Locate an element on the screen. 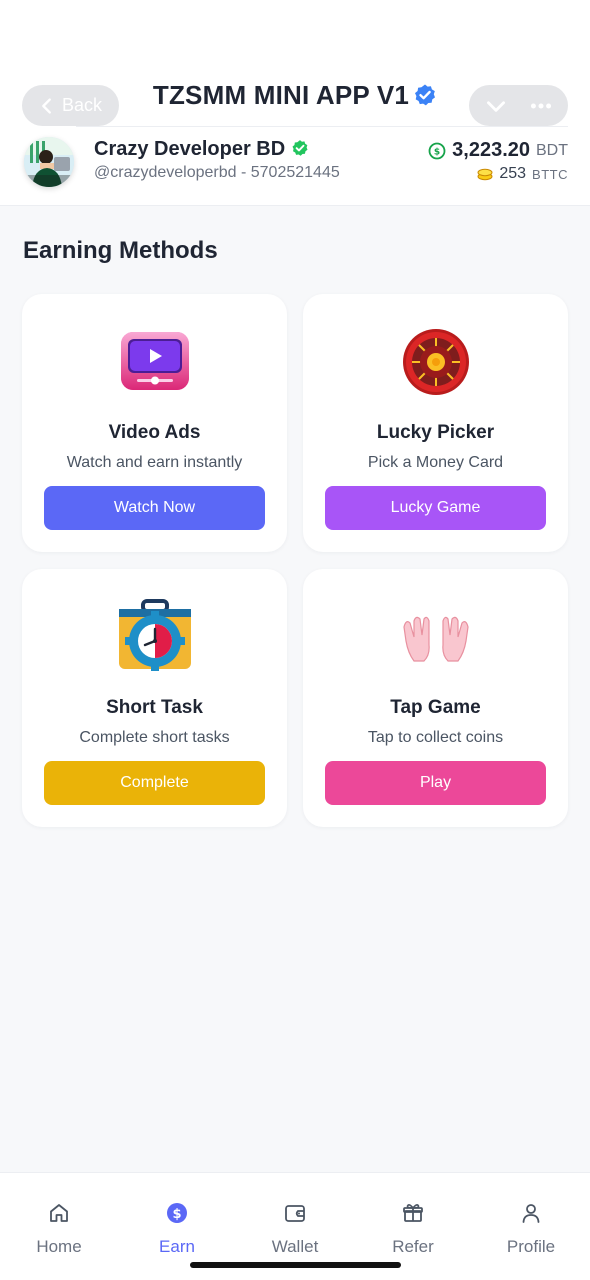  avatar-image is located at coordinates (49, 162).